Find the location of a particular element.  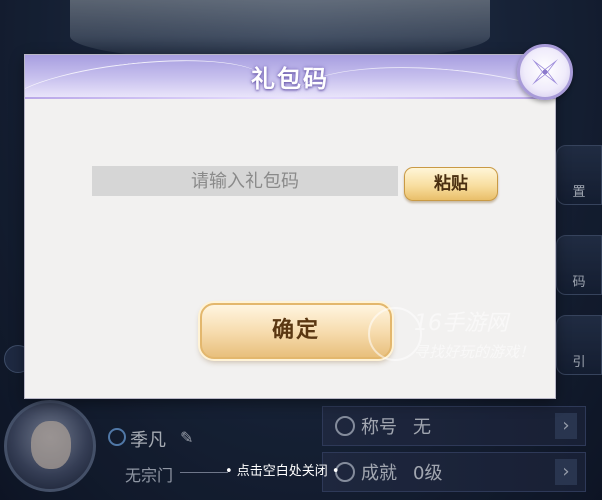

dialog-header: 礼包码 is located at coordinates (290, 76).